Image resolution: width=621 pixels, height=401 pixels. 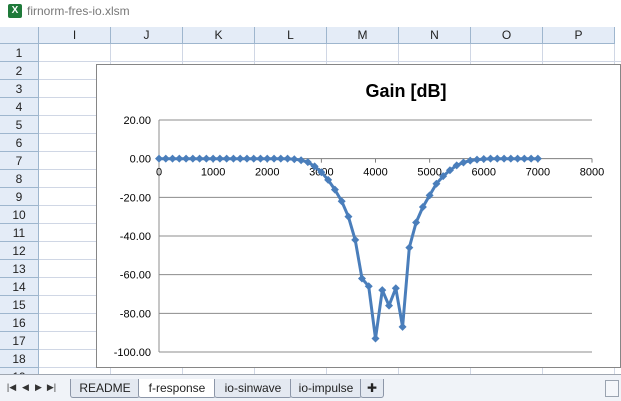 What do you see at coordinates (372, 388) in the screenshot?
I see `insert-sheet-icon: ✚` at bounding box center [372, 388].